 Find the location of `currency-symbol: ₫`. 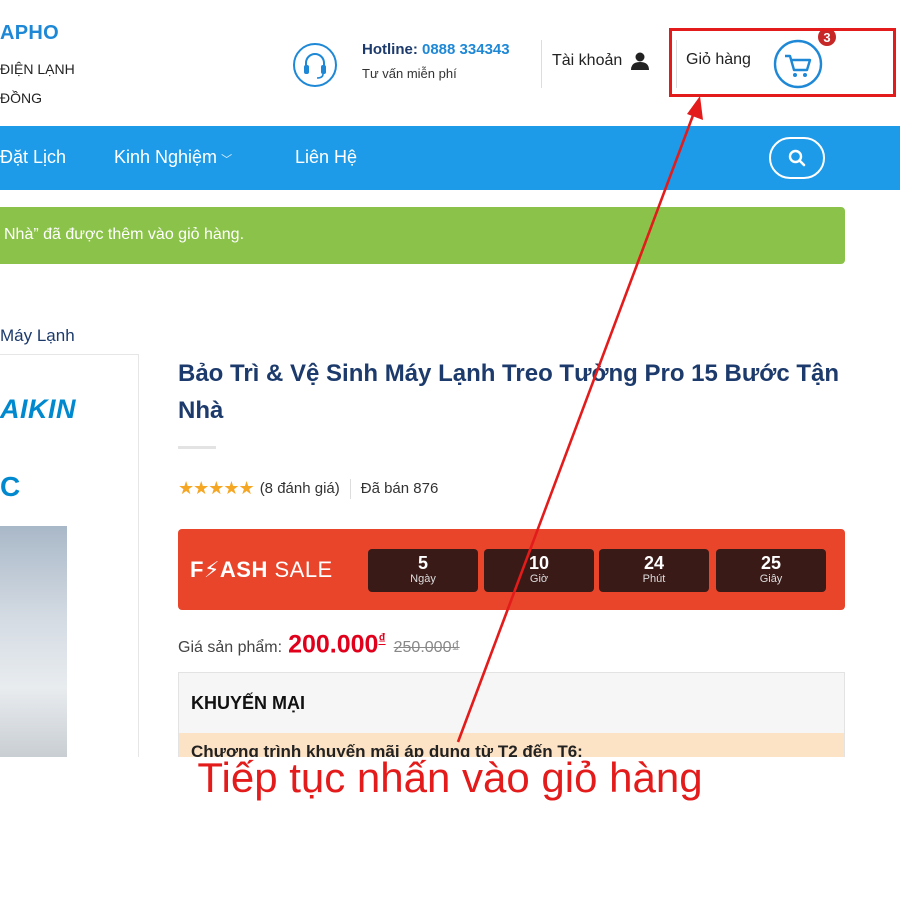

currency-symbol: ₫ is located at coordinates (382, 638).